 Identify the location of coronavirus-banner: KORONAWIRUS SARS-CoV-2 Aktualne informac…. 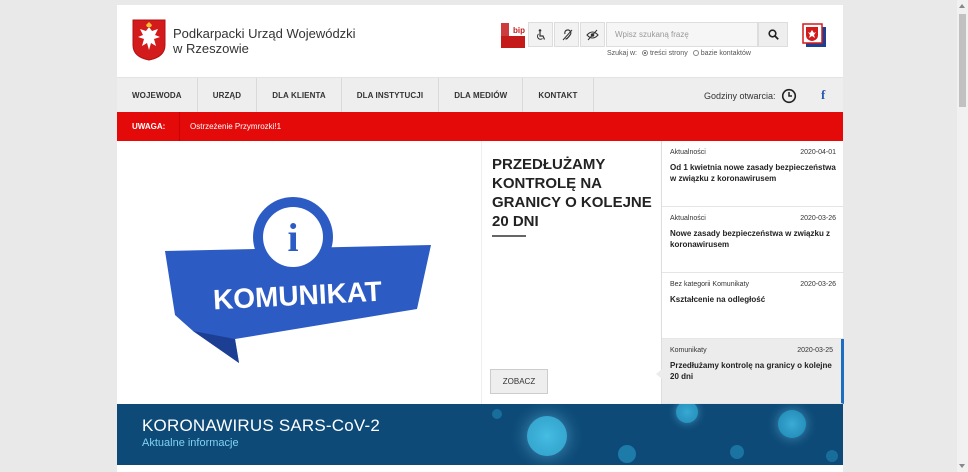
(480, 434).